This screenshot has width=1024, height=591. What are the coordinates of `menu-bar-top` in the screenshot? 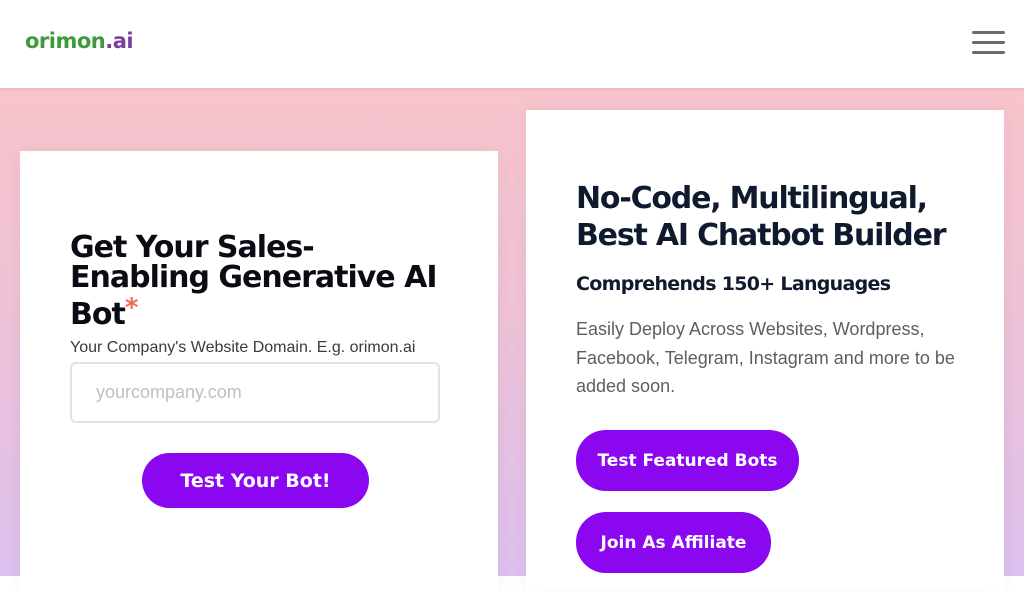 It's located at (988, 32).